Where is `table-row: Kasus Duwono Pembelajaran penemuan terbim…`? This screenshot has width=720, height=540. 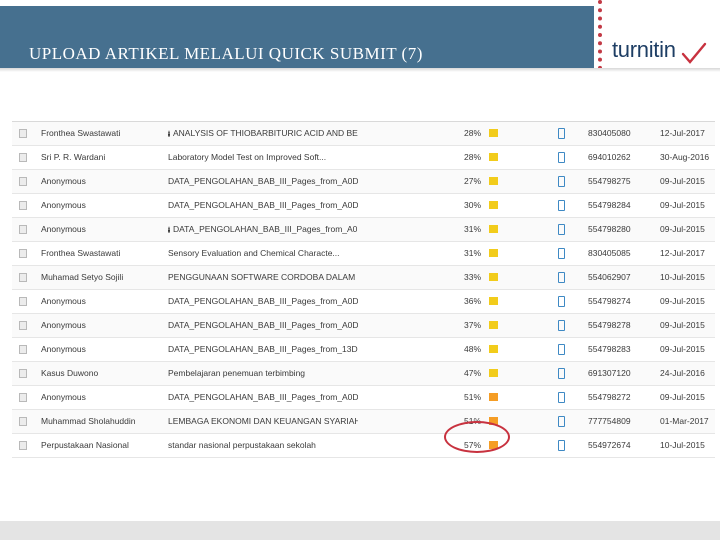 table-row: Kasus Duwono Pembelajaran penemuan terbim… is located at coordinates (363, 374).